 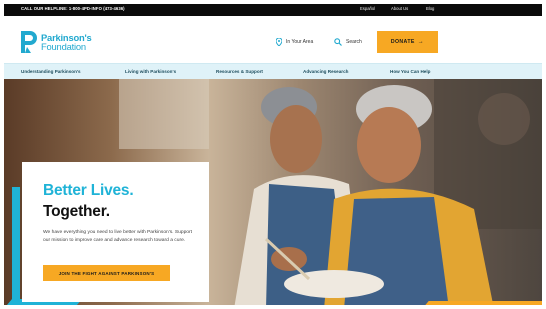 I want to click on nav-item-living-with-parkinsons: Living with Parkinson's, so click(x=150, y=71).